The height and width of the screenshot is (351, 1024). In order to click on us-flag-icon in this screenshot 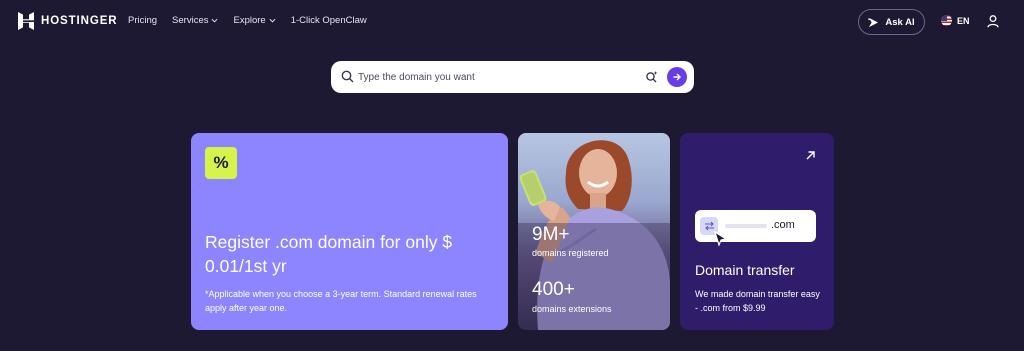, I will do `click(946, 20)`.